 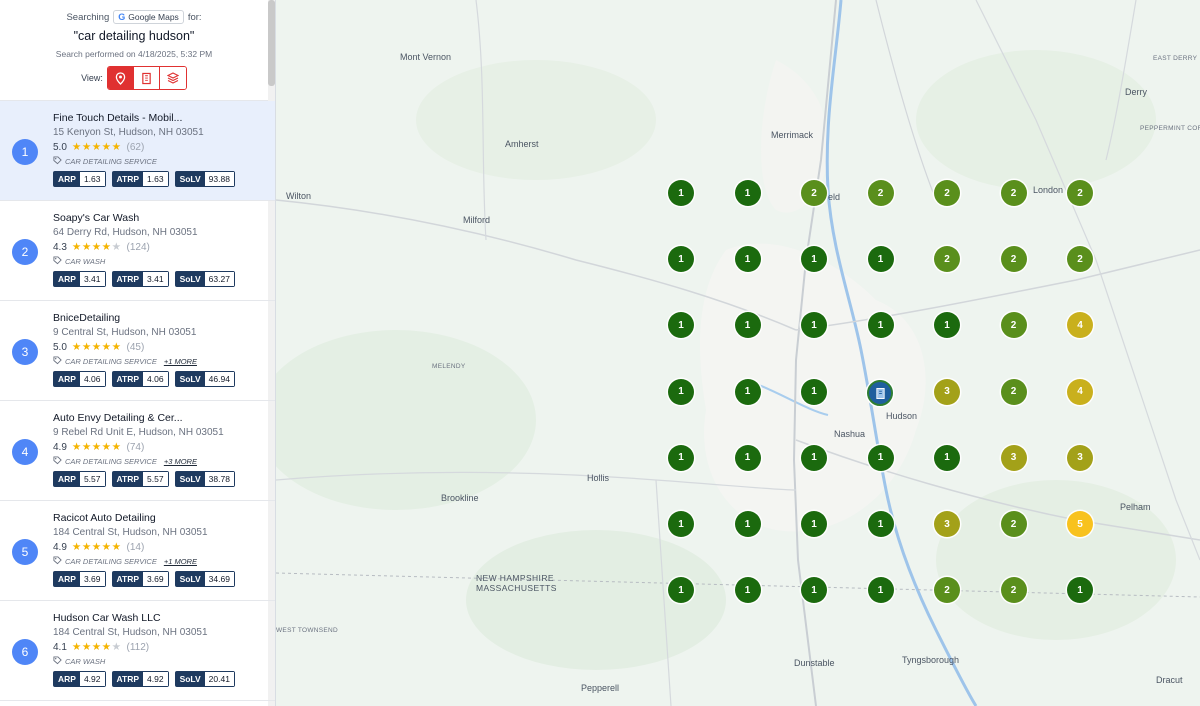 What do you see at coordinates (67, 679) in the screenshot?
I see `arp-label: ARP` at bounding box center [67, 679].